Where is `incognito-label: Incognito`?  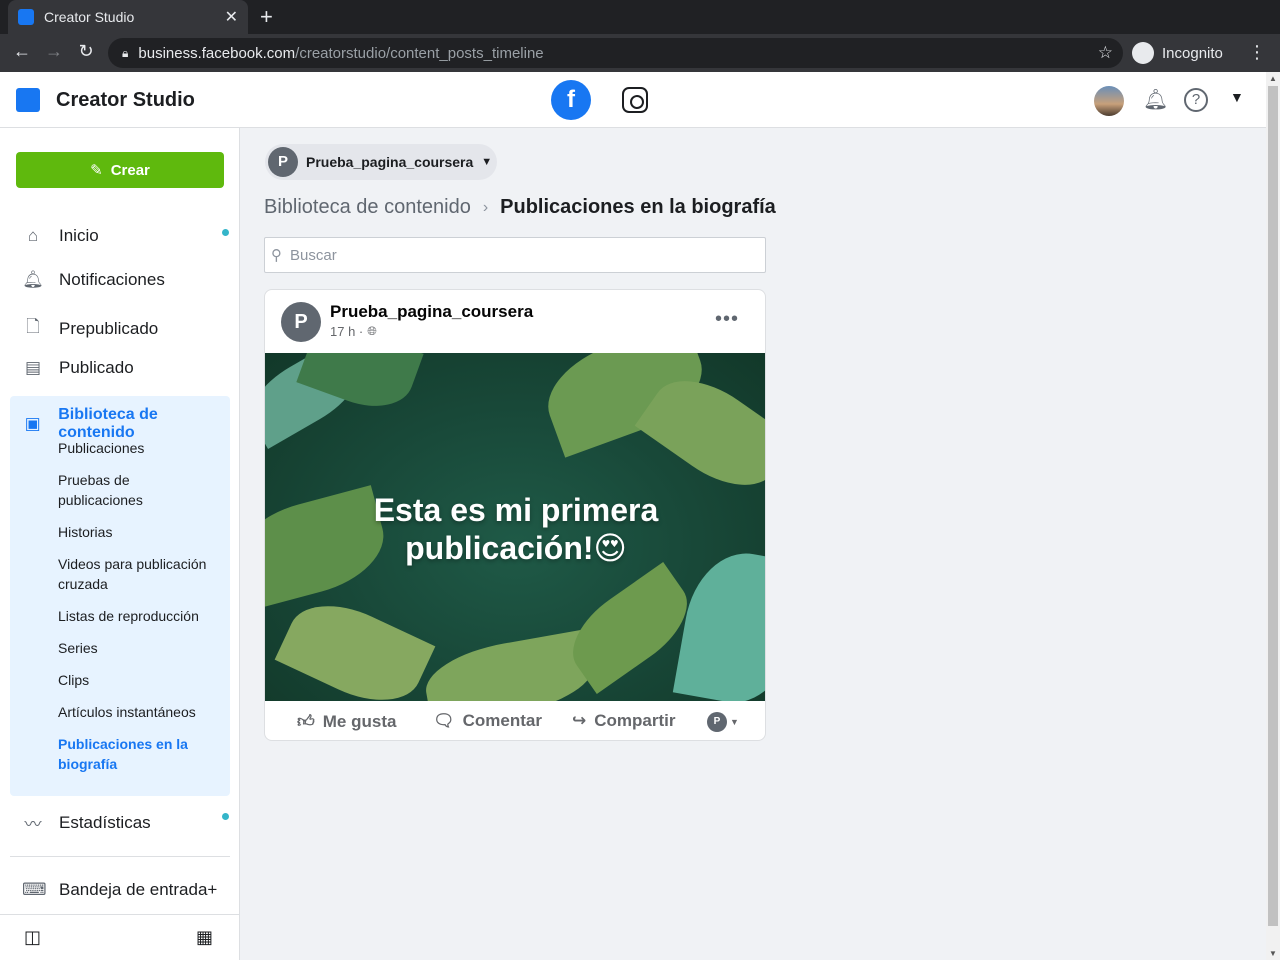 incognito-label: Incognito is located at coordinates (1192, 53).